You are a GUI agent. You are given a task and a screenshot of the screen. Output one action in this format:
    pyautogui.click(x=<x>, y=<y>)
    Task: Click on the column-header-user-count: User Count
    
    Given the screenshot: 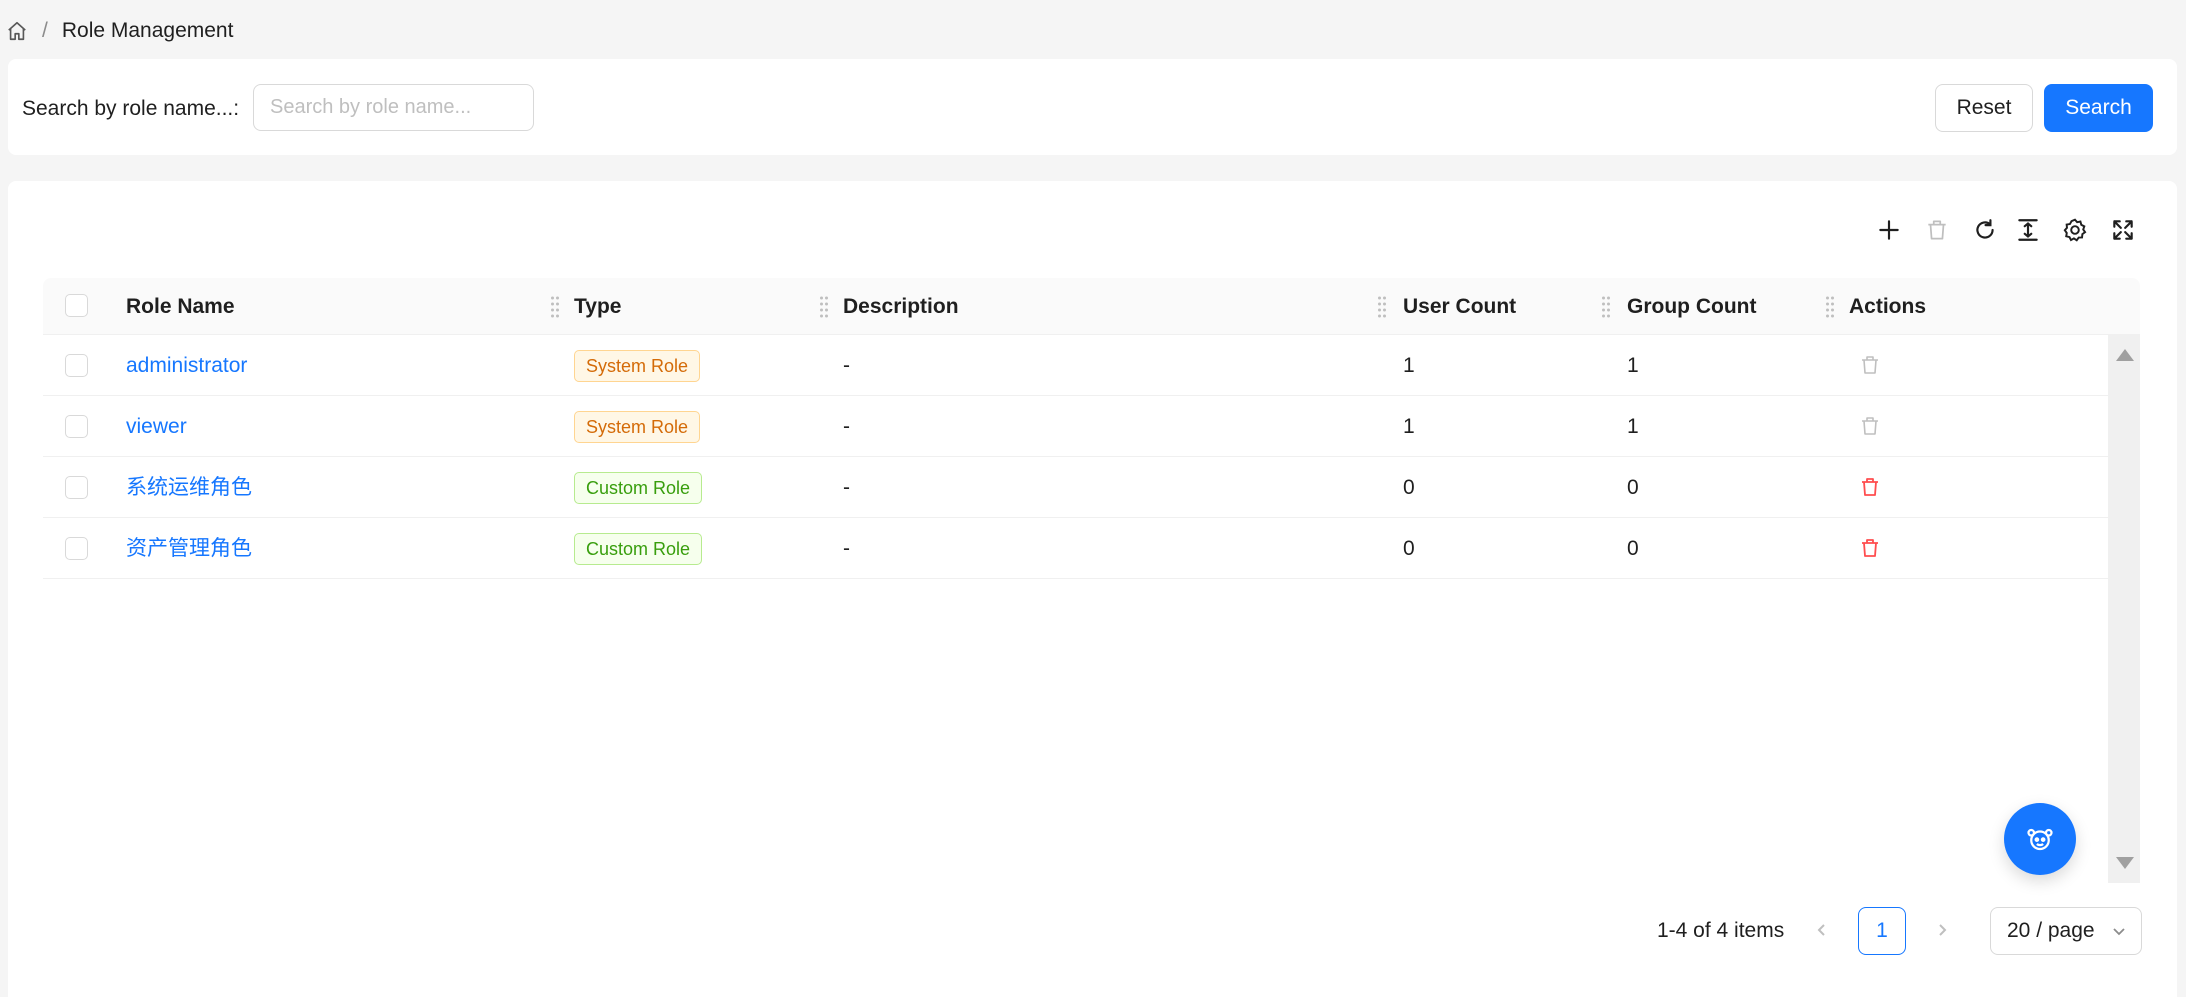 What is the action you would take?
    pyautogui.click(x=1459, y=306)
    